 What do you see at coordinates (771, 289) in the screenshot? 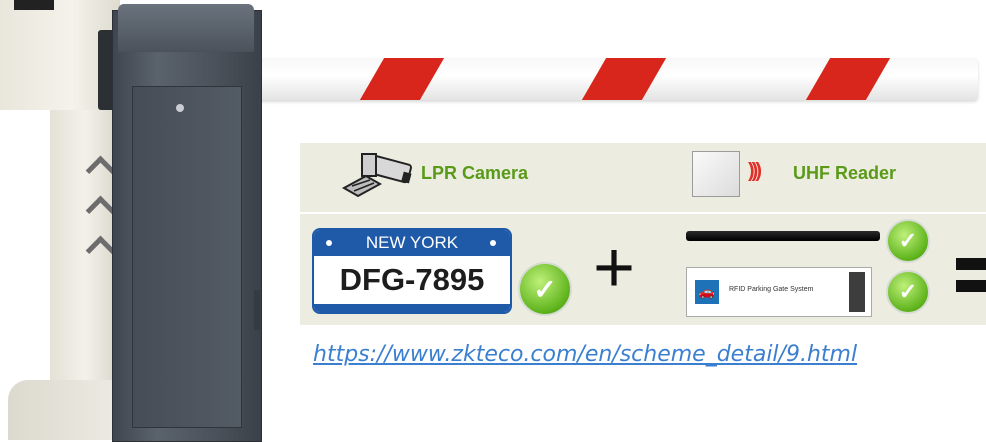
I see `rfid-card-text: RFID Parking Gate System` at bounding box center [771, 289].